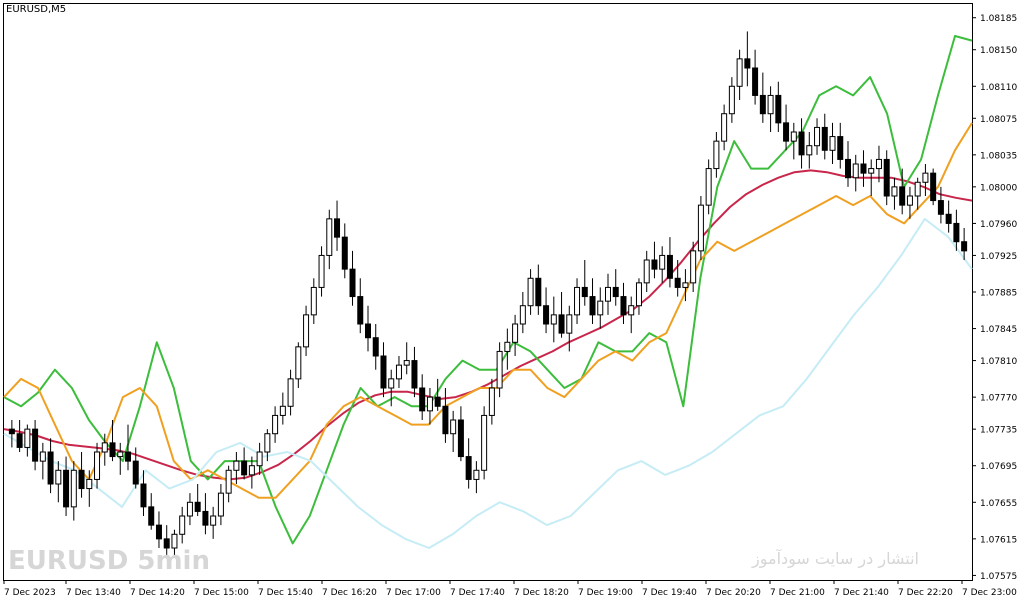  Describe the element at coordinates (989, 593) in the screenshot. I see `x-tick-label: 7 Dec 23:00` at that location.